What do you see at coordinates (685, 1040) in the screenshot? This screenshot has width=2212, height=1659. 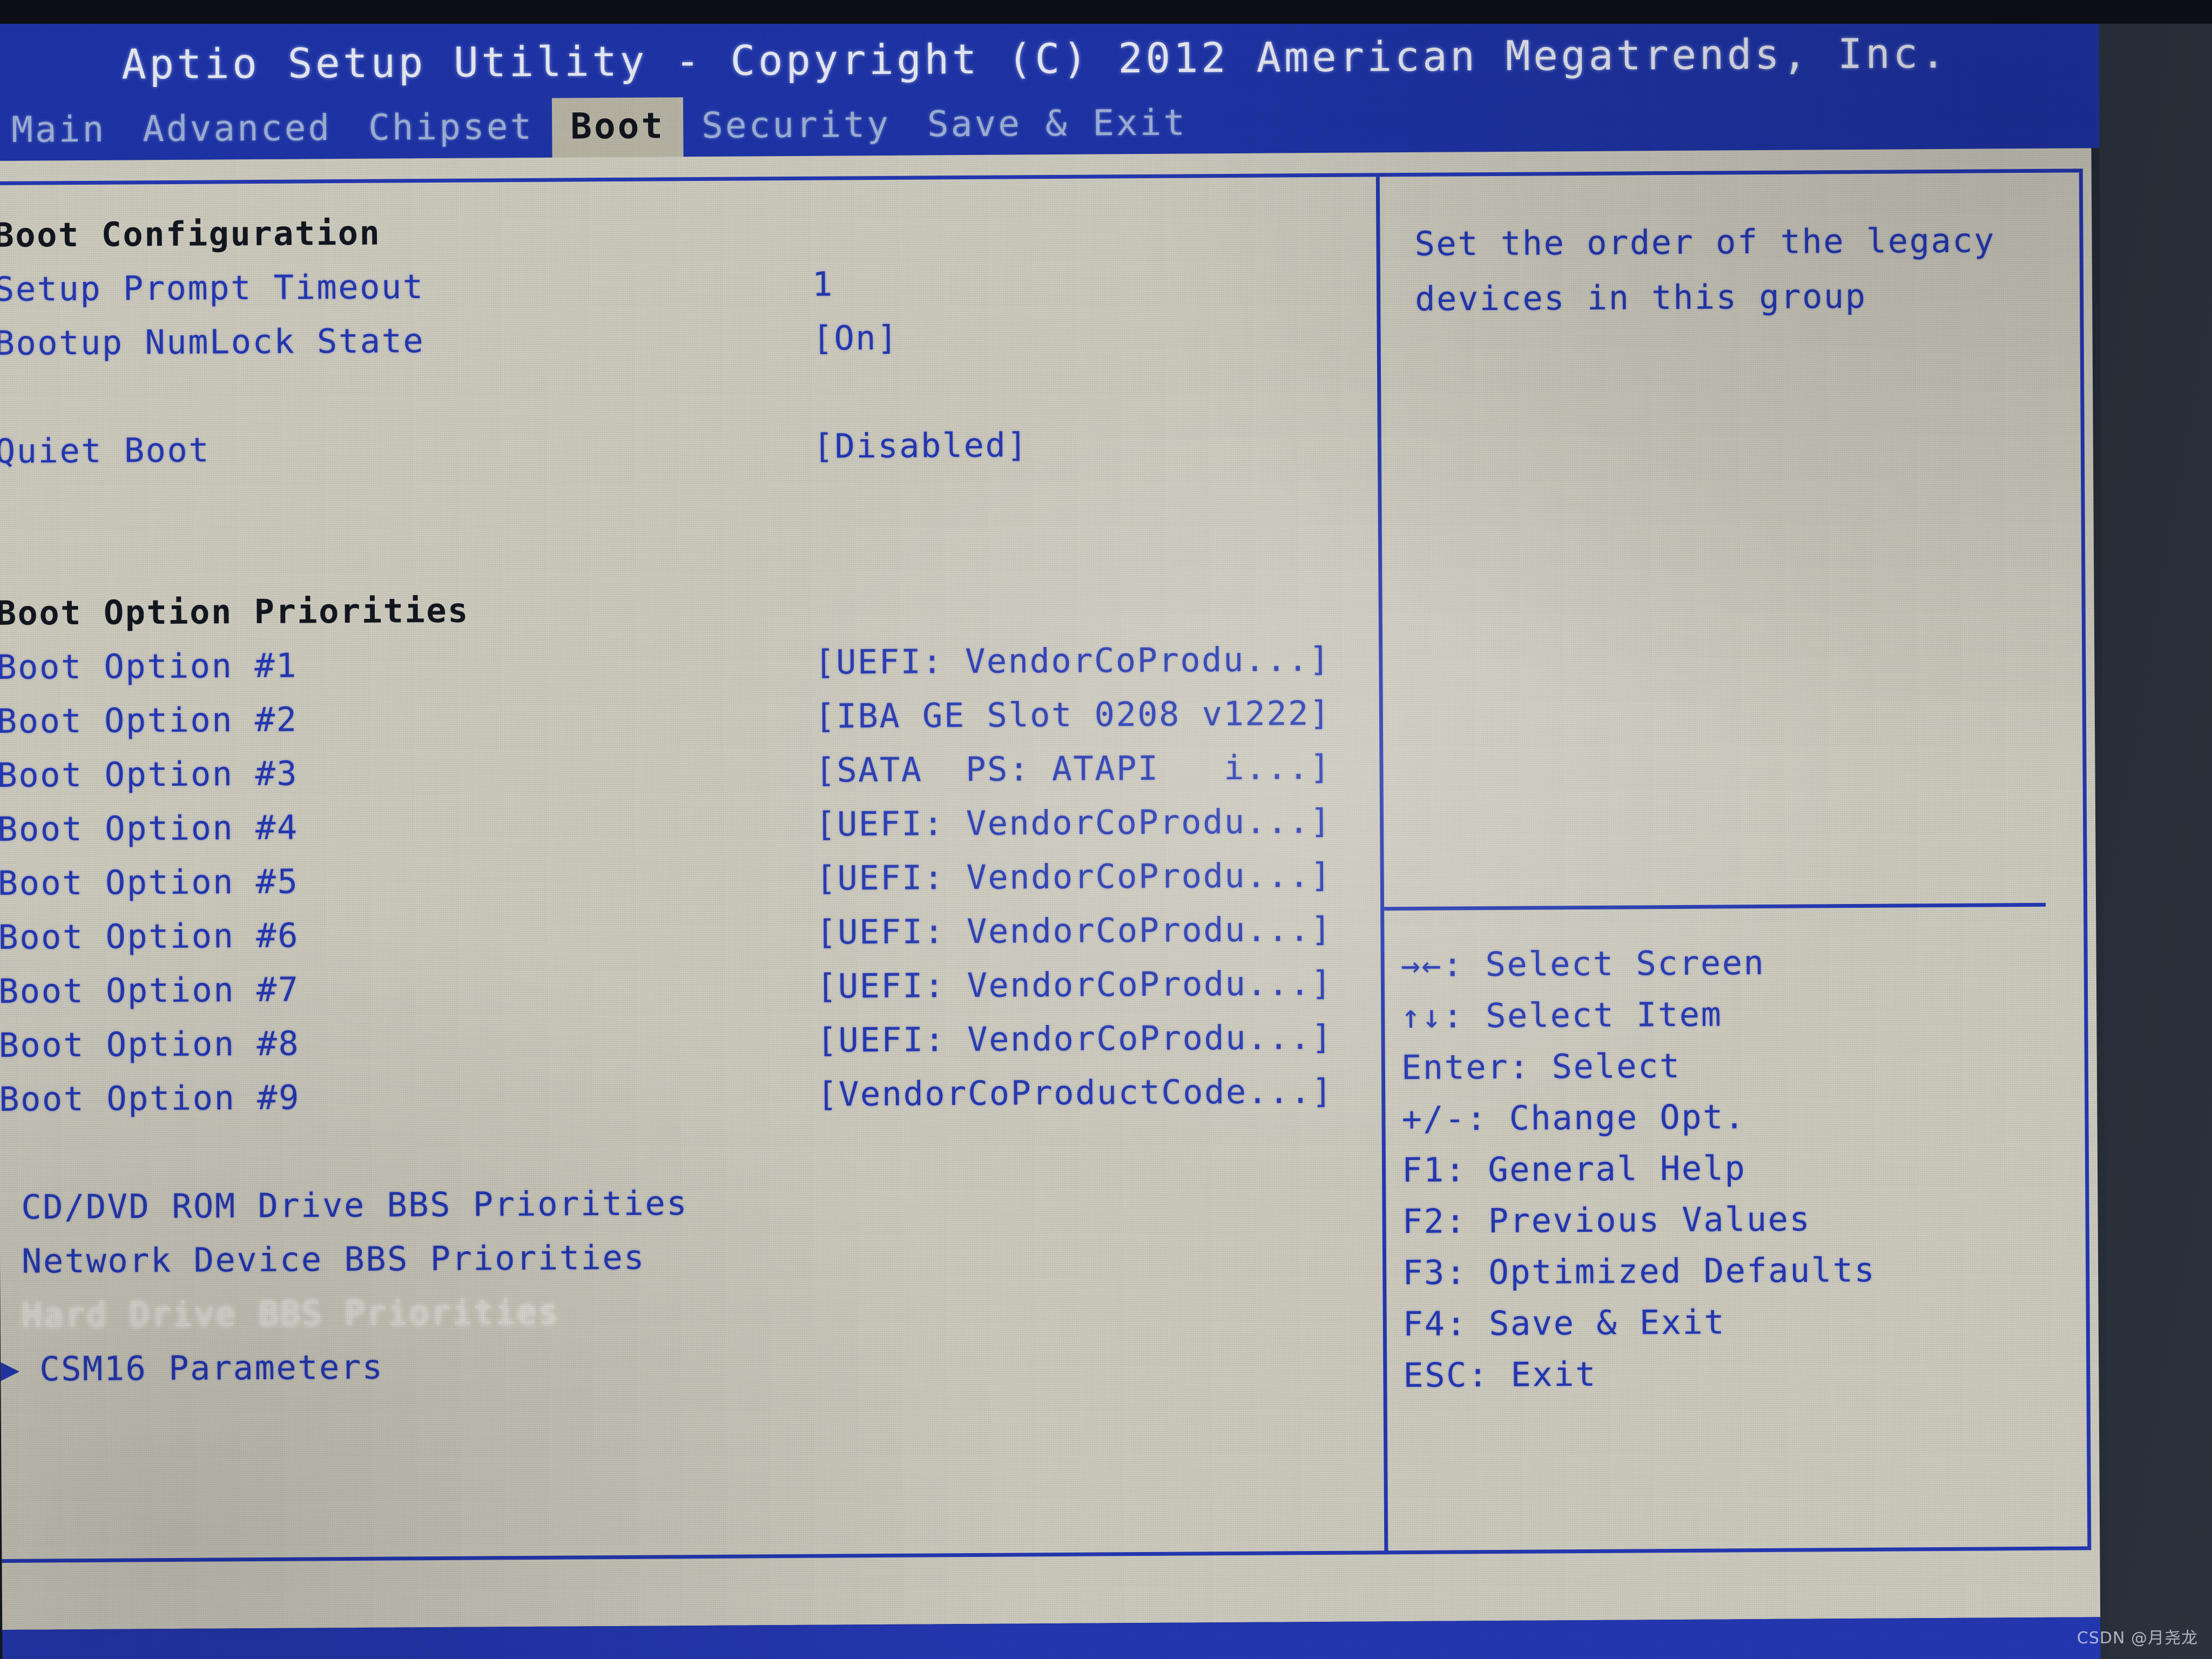 I see `setting-row-boot-option-#8: Boot Option #8 [UEFI: VendorCoProdu...]` at bounding box center [685, 1040].